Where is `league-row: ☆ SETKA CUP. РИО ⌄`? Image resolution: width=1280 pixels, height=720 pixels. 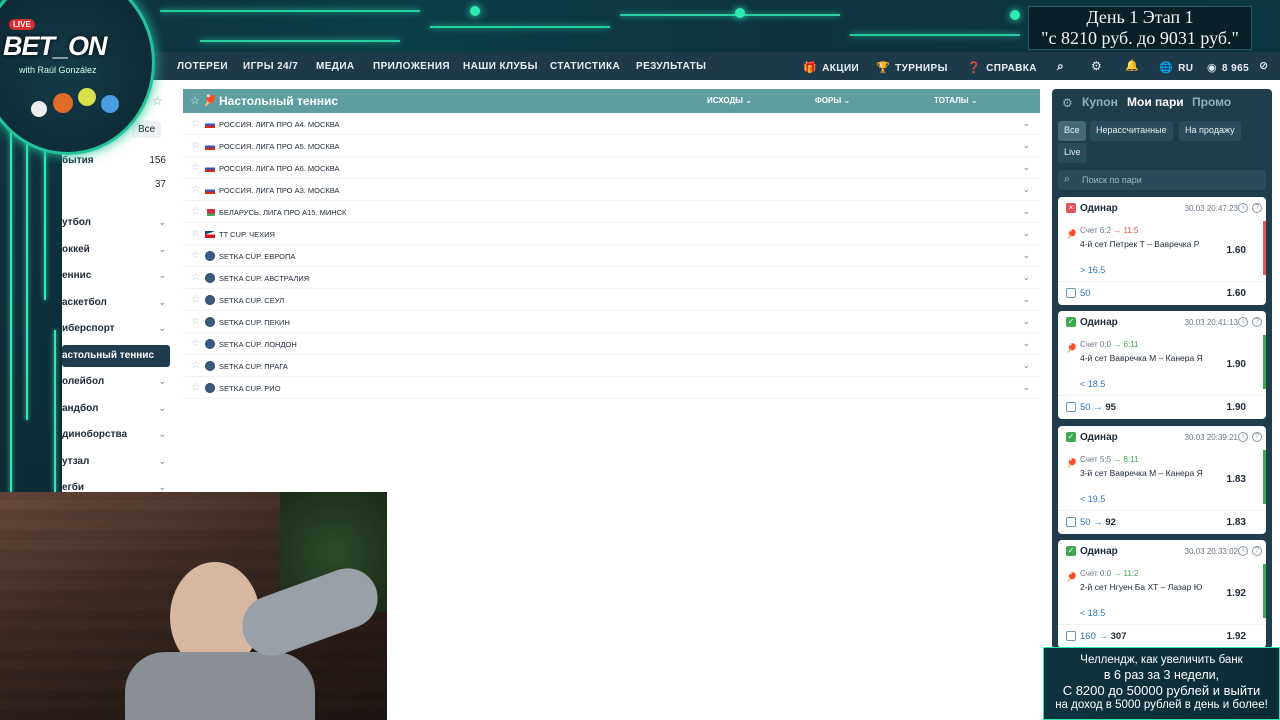
league-row: ☆ SETKA CUP. РИО ⌄ is located at coordinates (611, 388).